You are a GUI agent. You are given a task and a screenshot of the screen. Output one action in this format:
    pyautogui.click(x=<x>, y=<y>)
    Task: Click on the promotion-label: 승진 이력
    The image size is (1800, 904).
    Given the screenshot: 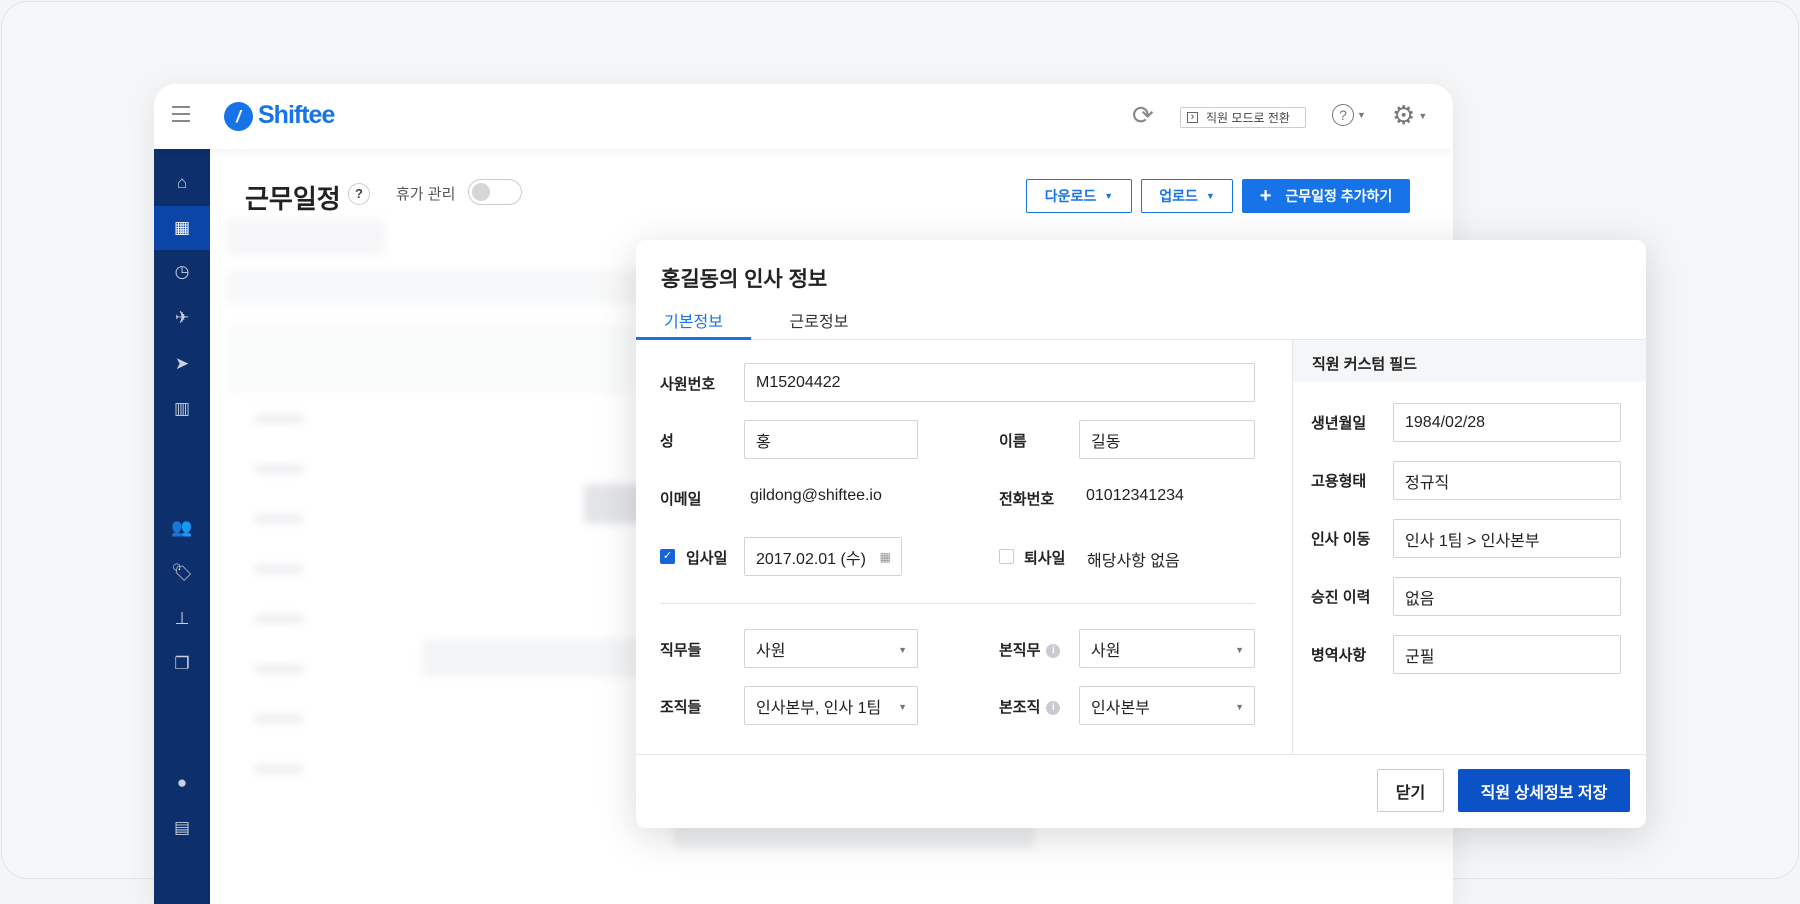 What is the action you would take?
    pyautogui.click(x=1341, y=597)
    